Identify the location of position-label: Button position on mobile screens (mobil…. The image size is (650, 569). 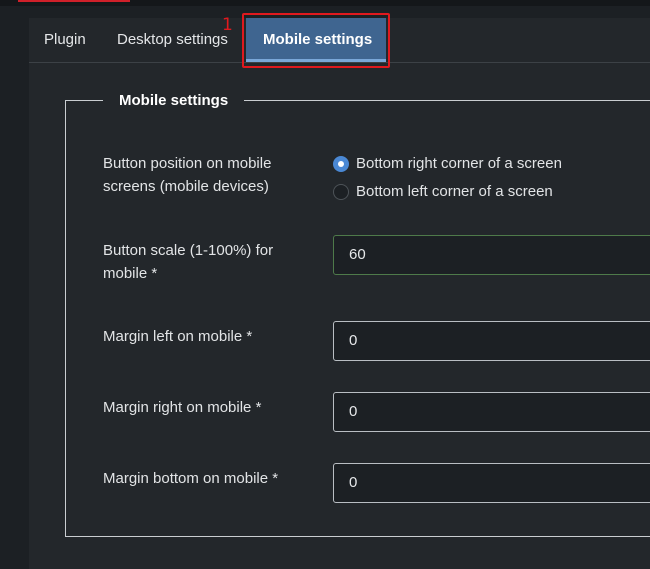
(187, 175).